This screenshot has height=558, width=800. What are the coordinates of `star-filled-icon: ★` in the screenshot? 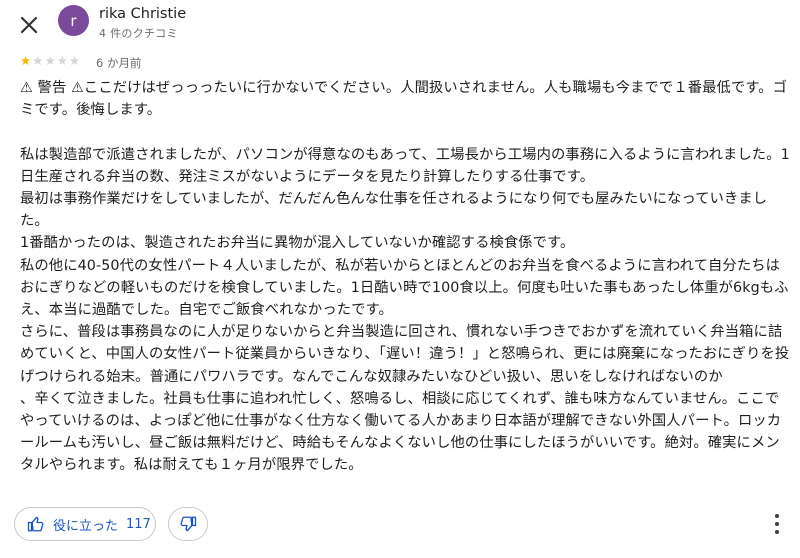 It's located at (26, 60).